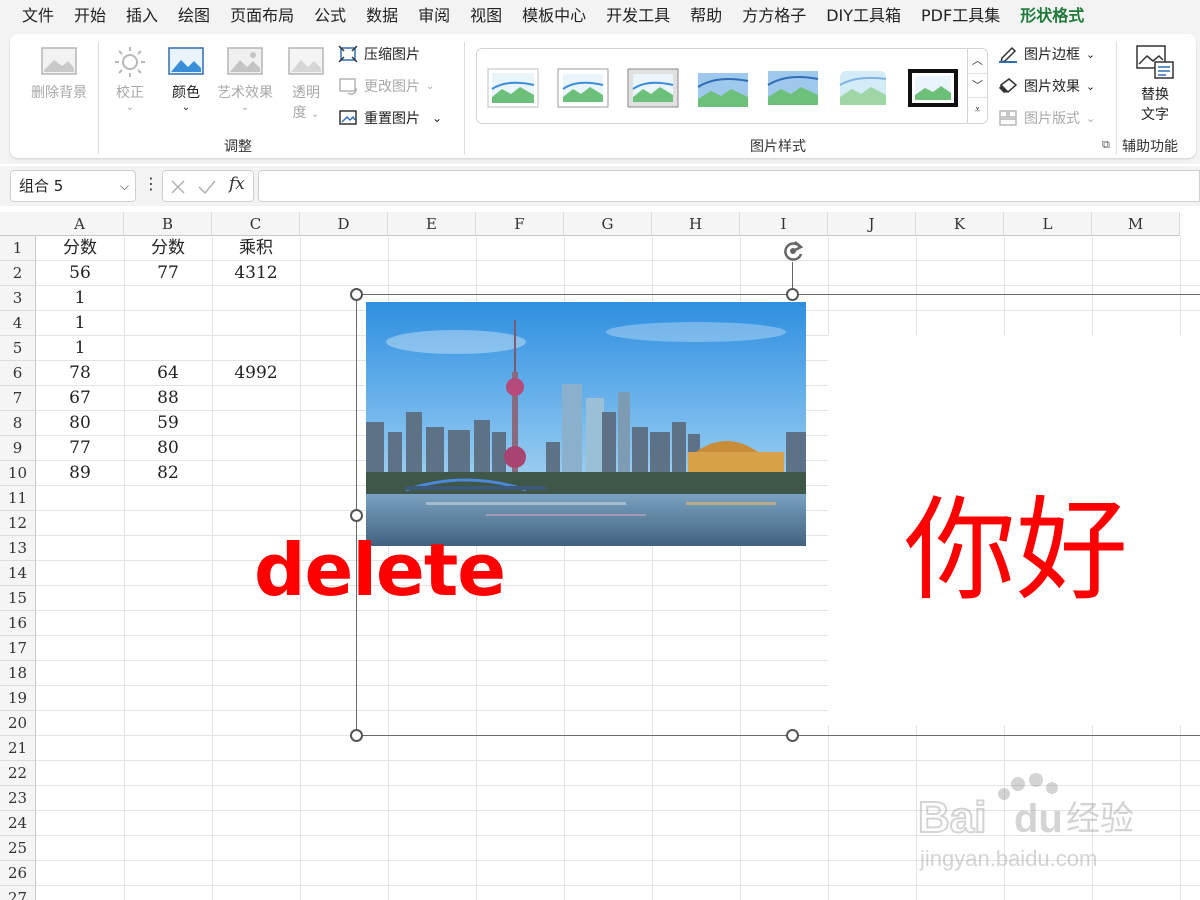 The width and height of the screenshot is (1200, 900). What do you see at coordinates (80, 224) in the screenshot?
I see `column-header: A` at bounding box center [80, 224].